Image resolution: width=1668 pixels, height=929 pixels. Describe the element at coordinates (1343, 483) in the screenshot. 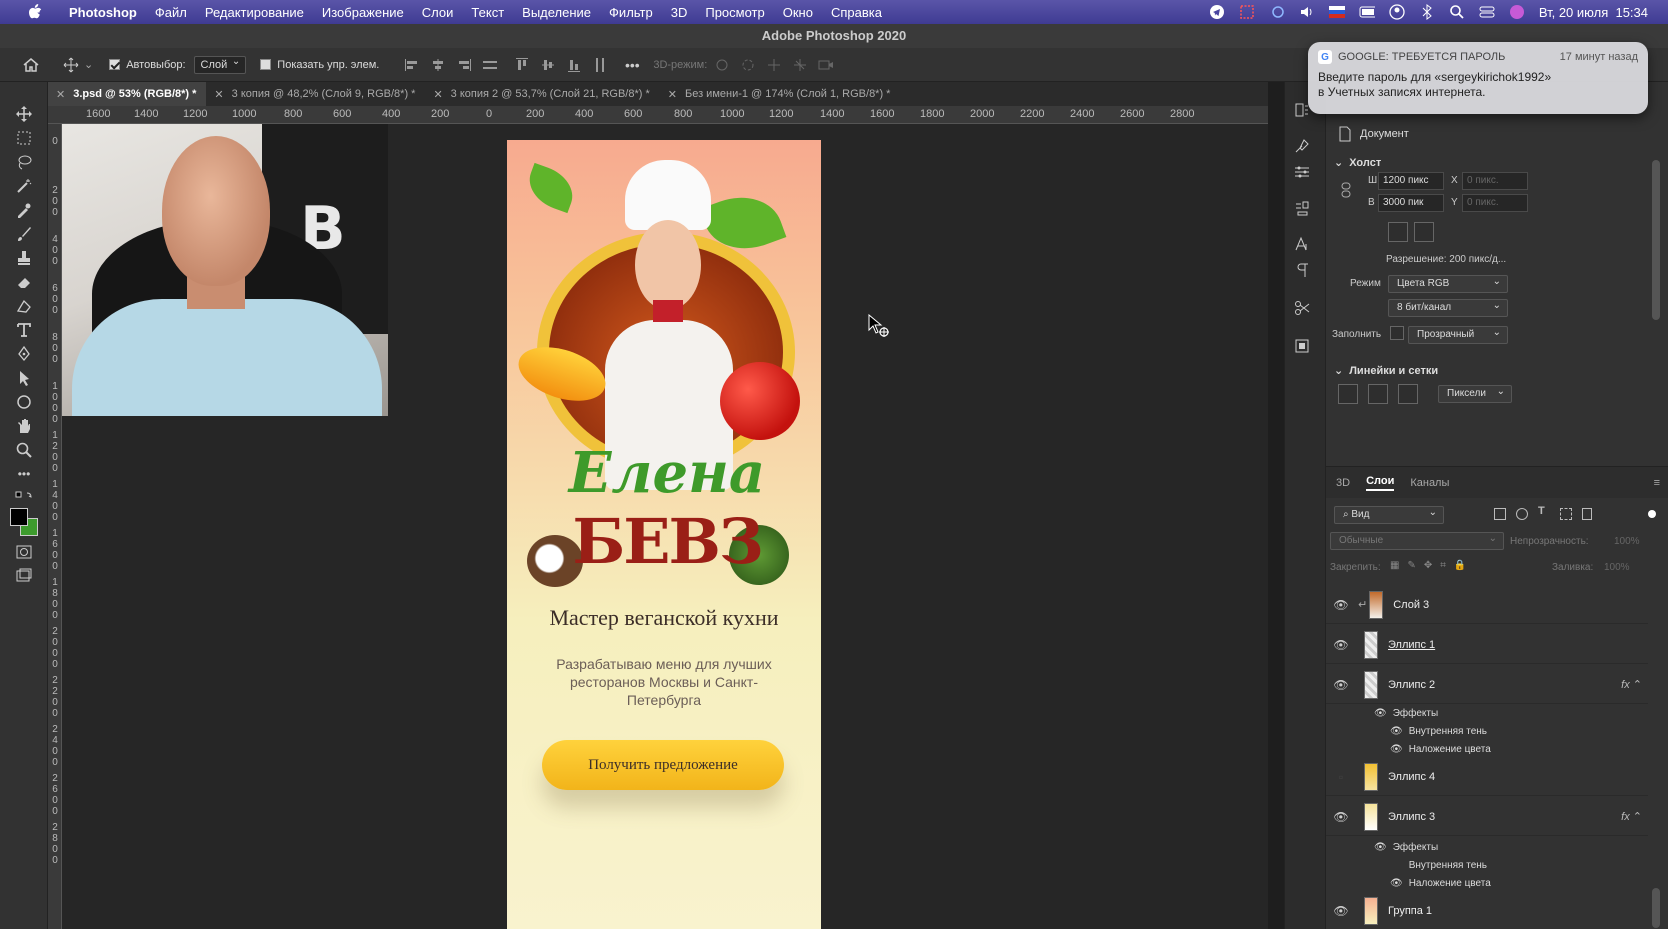

I see `tab-3d: 3D` at that location.